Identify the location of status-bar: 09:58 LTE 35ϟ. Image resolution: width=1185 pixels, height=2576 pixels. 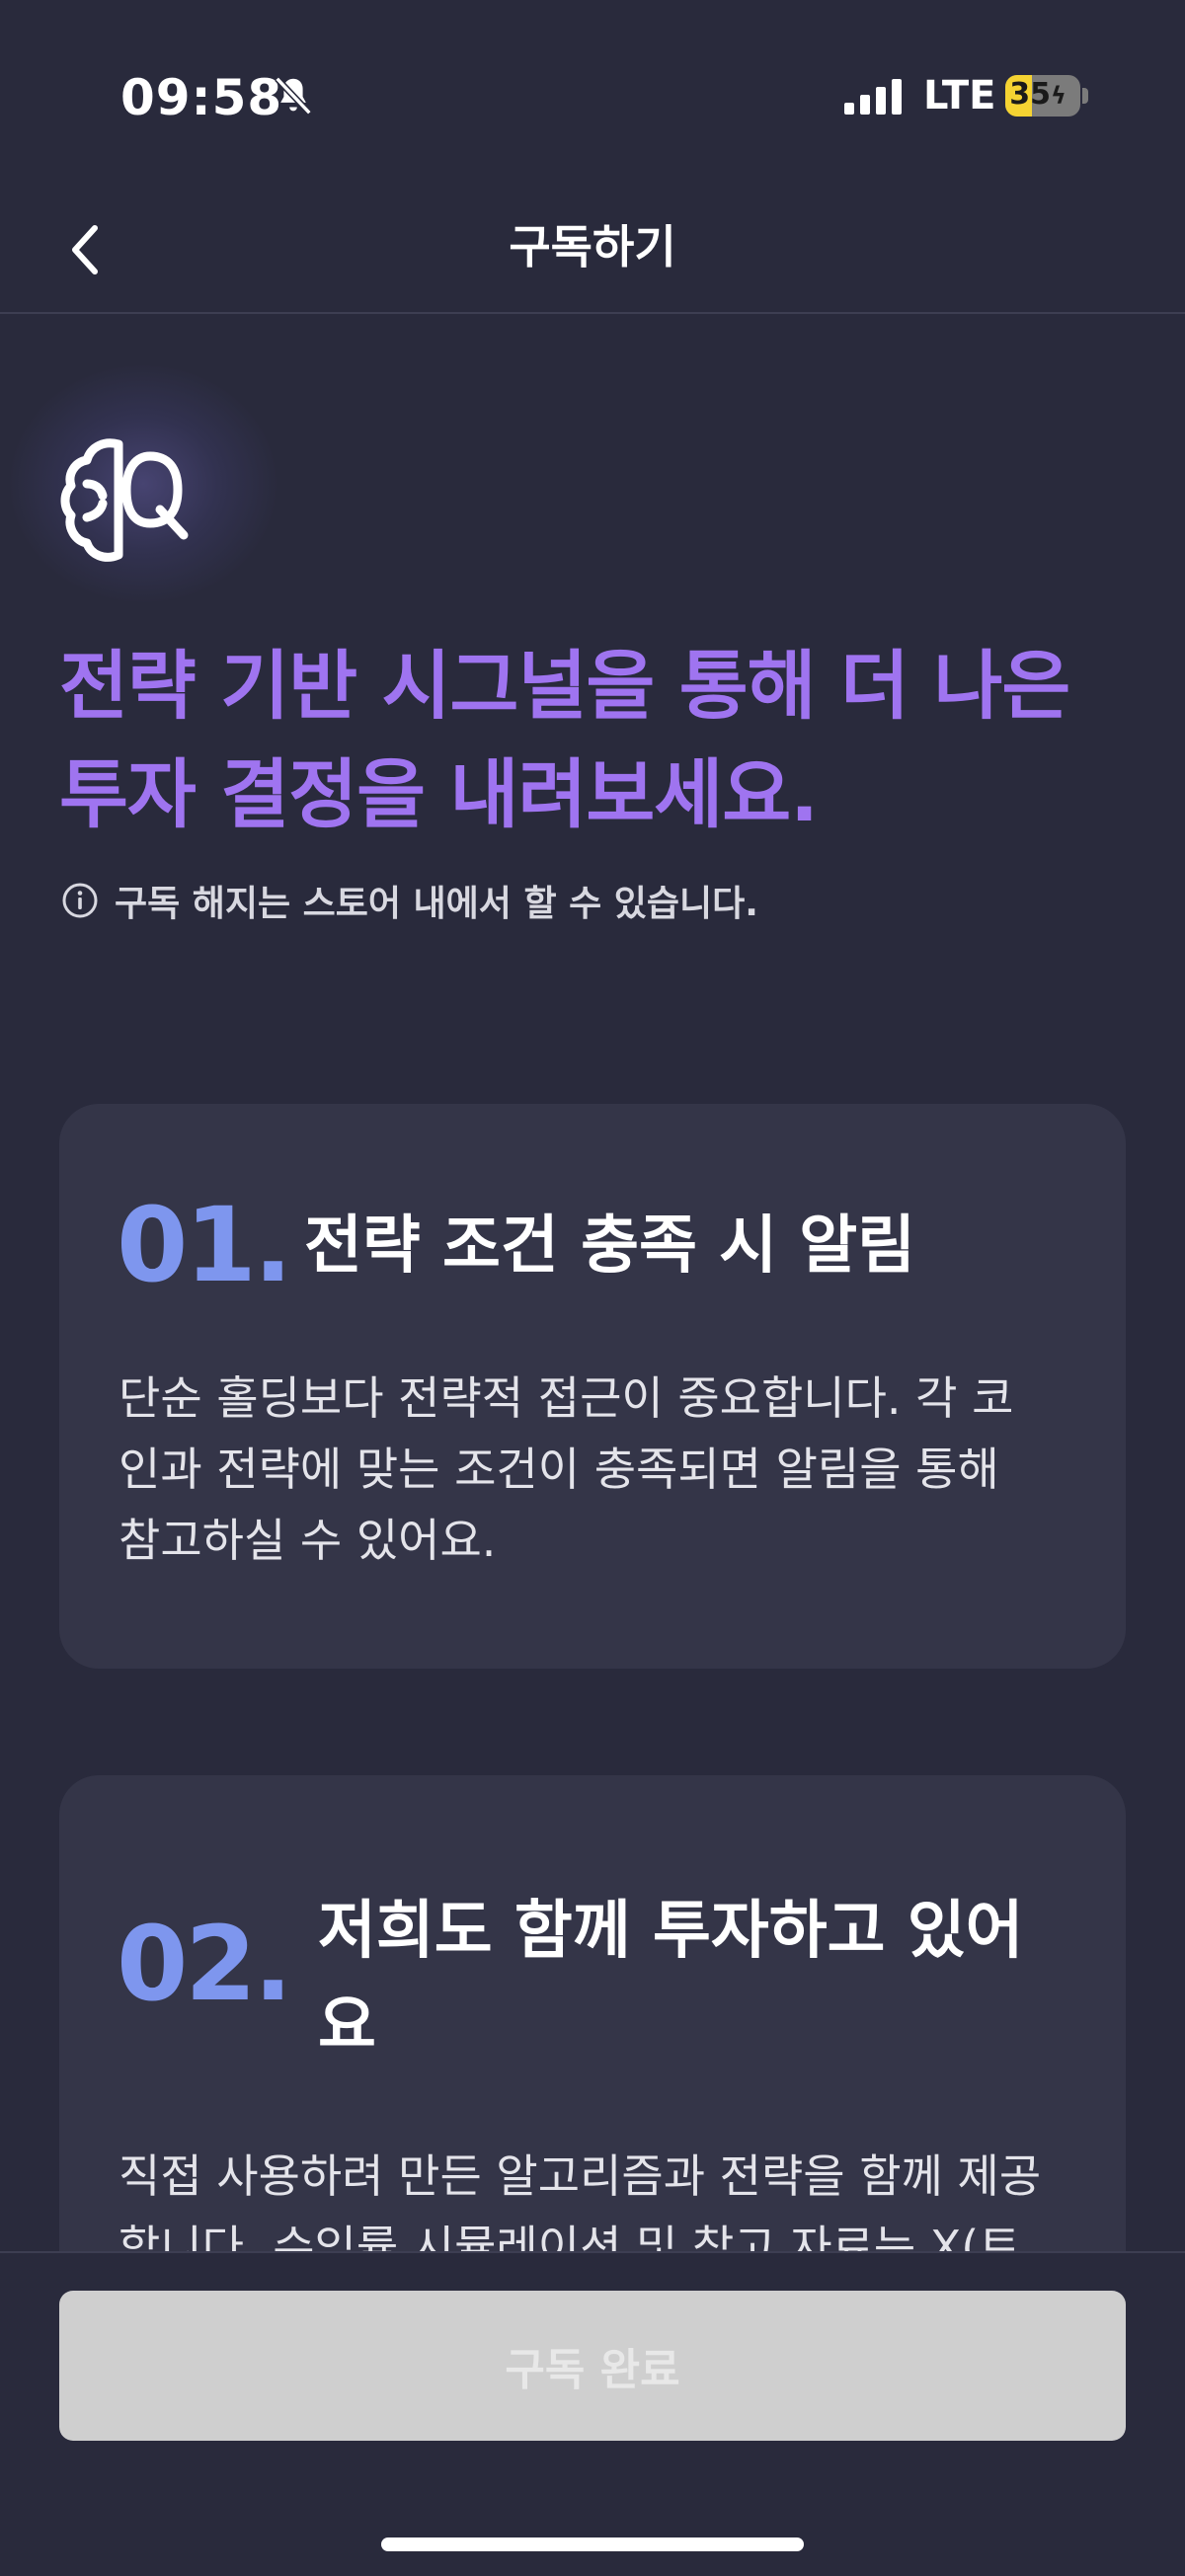
(592, 94).